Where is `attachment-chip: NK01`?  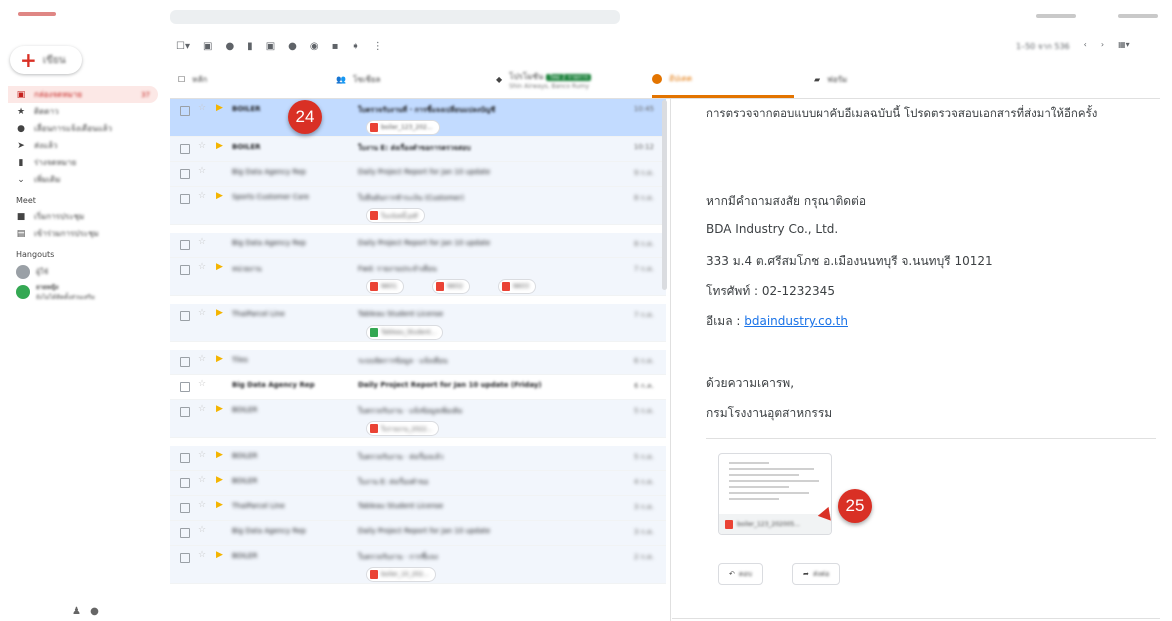 attachment-chip: NK01 is located at coordinates (385, 286).